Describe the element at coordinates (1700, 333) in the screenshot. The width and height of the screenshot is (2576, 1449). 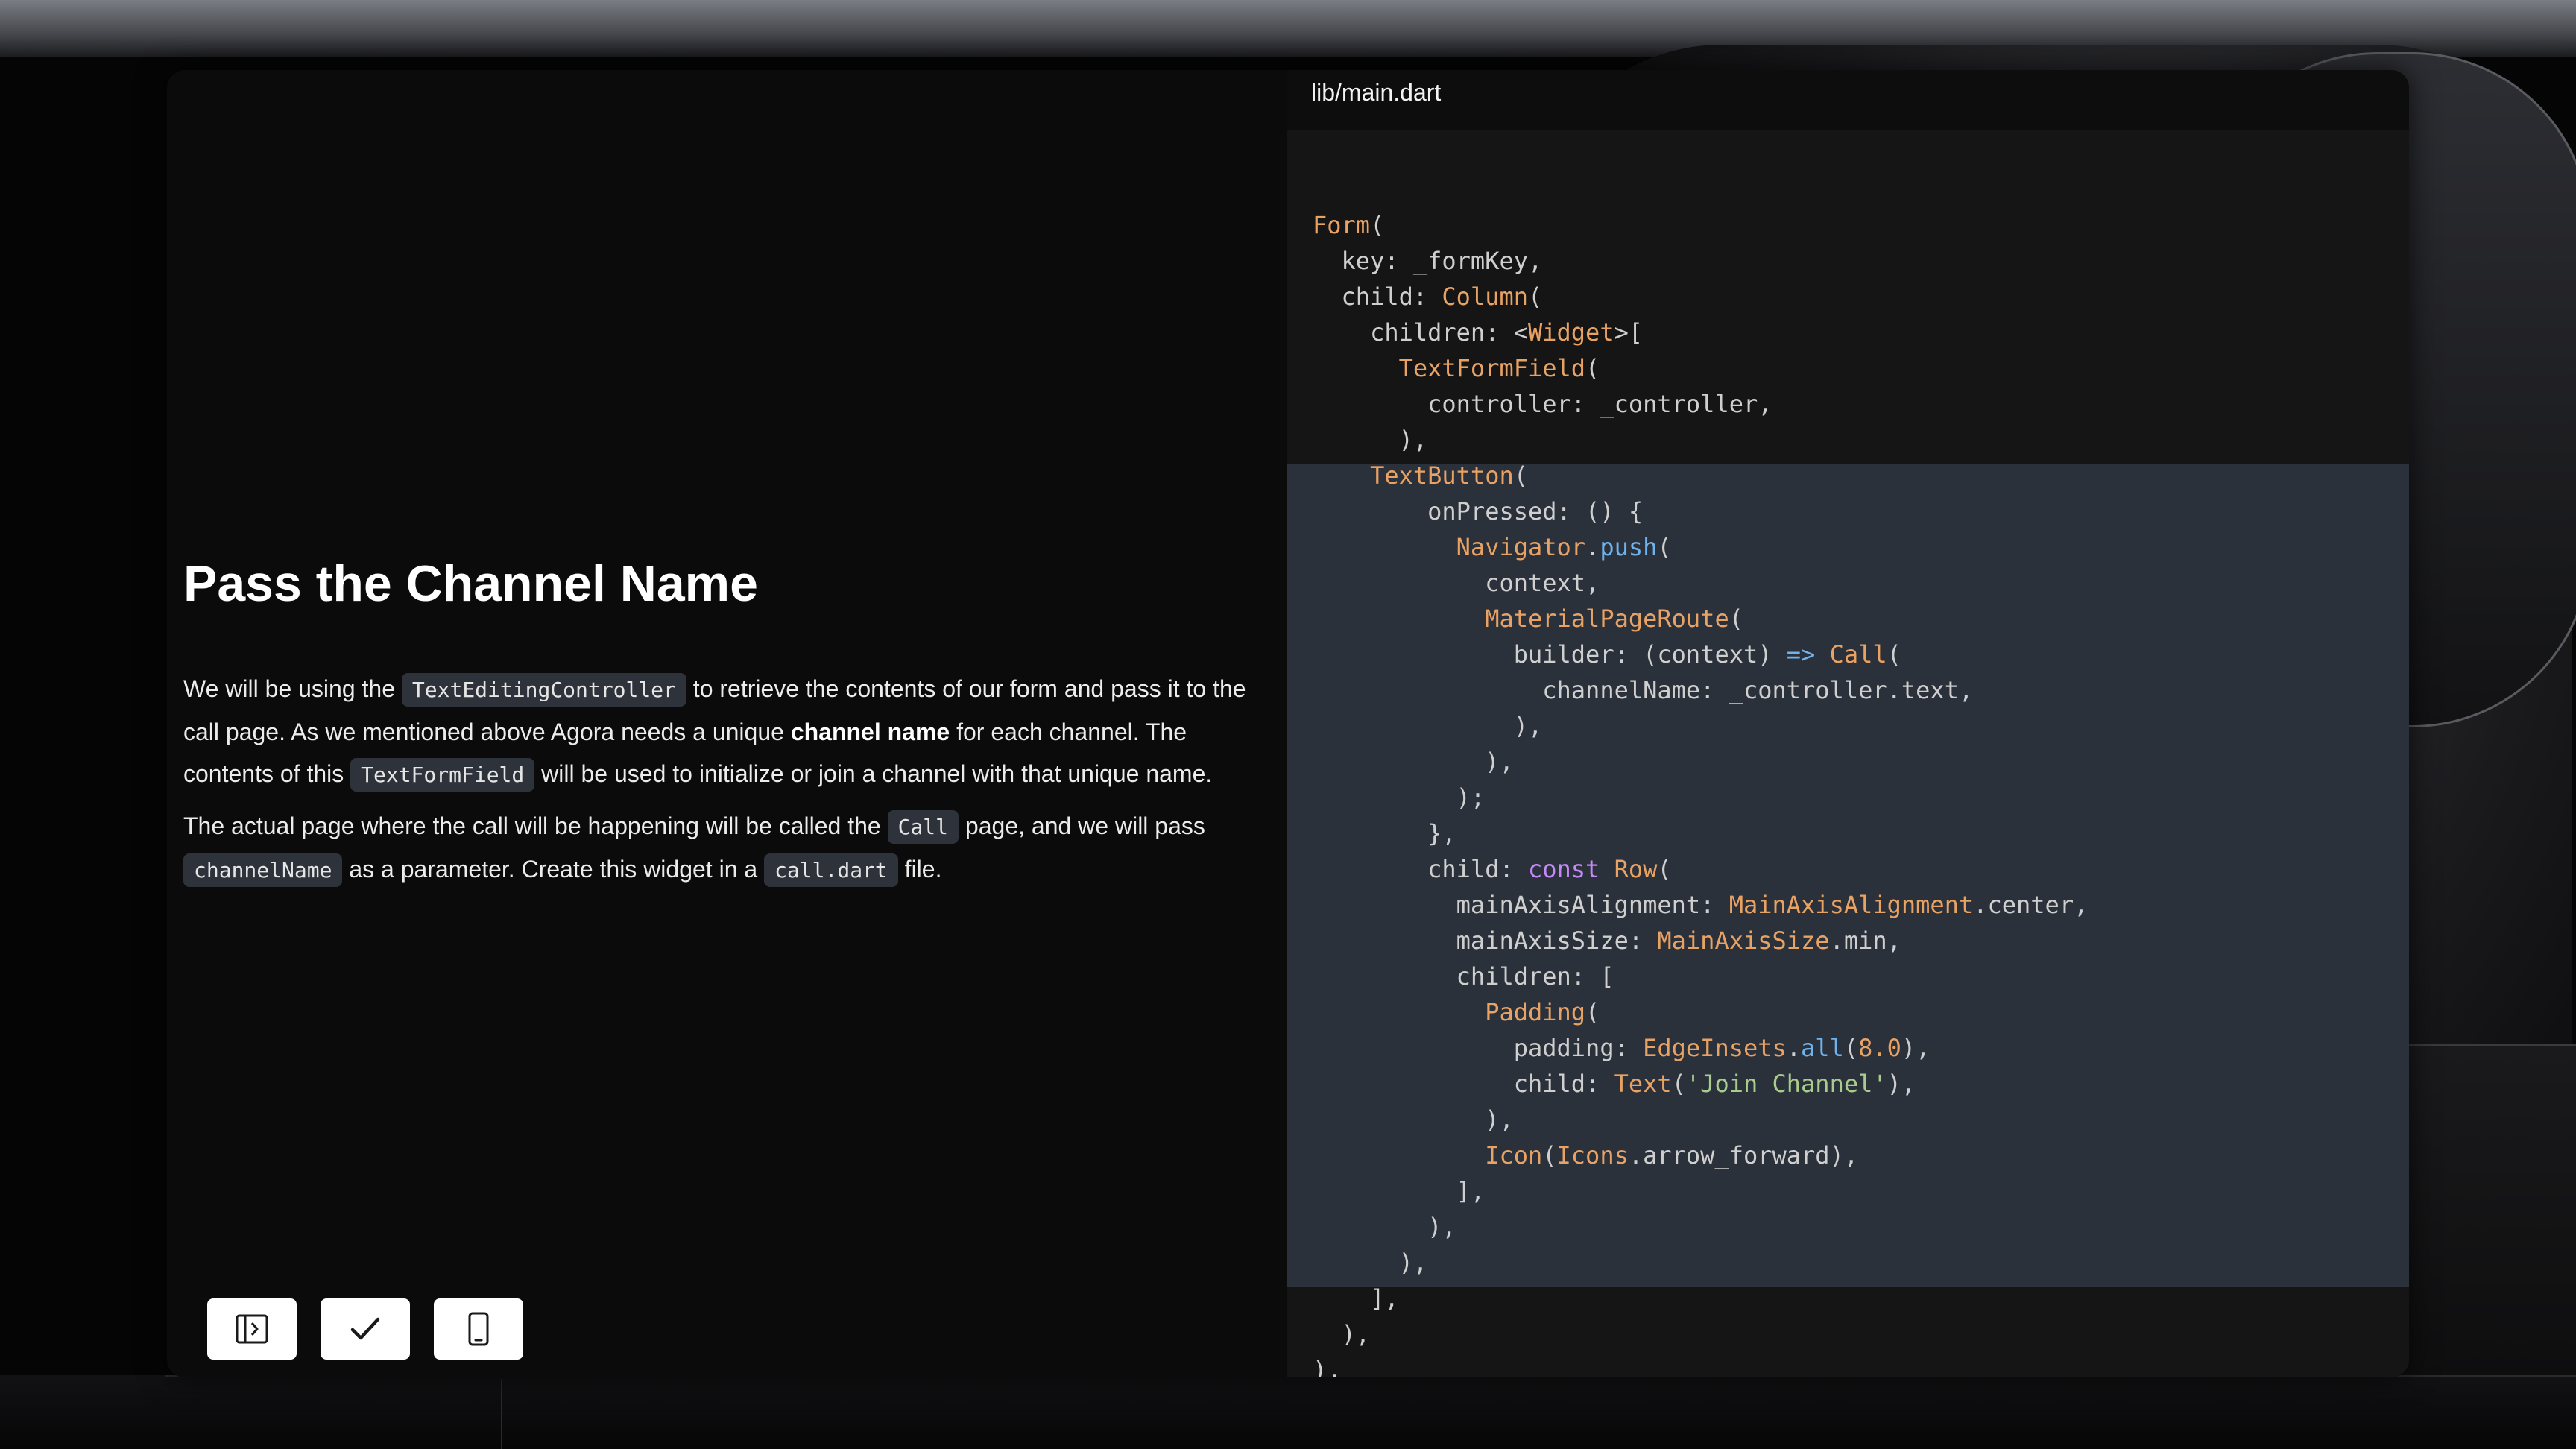
I see `code-line: children: <Widget>[` at that location.